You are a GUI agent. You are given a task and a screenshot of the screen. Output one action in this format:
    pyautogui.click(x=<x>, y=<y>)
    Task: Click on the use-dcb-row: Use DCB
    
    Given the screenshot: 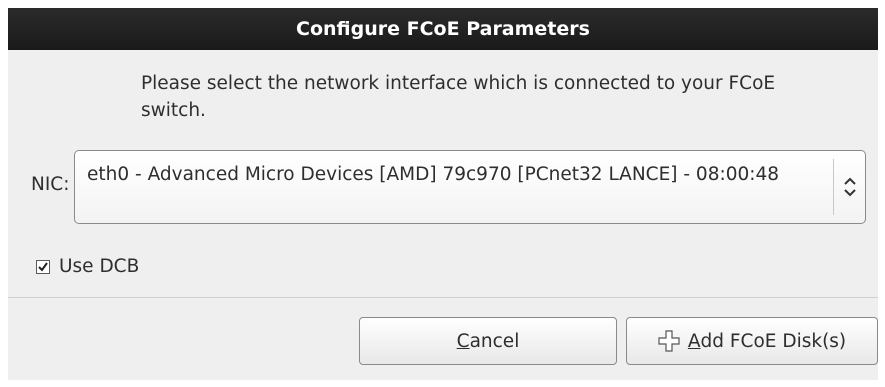 What is the action you would take?
    pyautogui.click(x=87, y=266)
    